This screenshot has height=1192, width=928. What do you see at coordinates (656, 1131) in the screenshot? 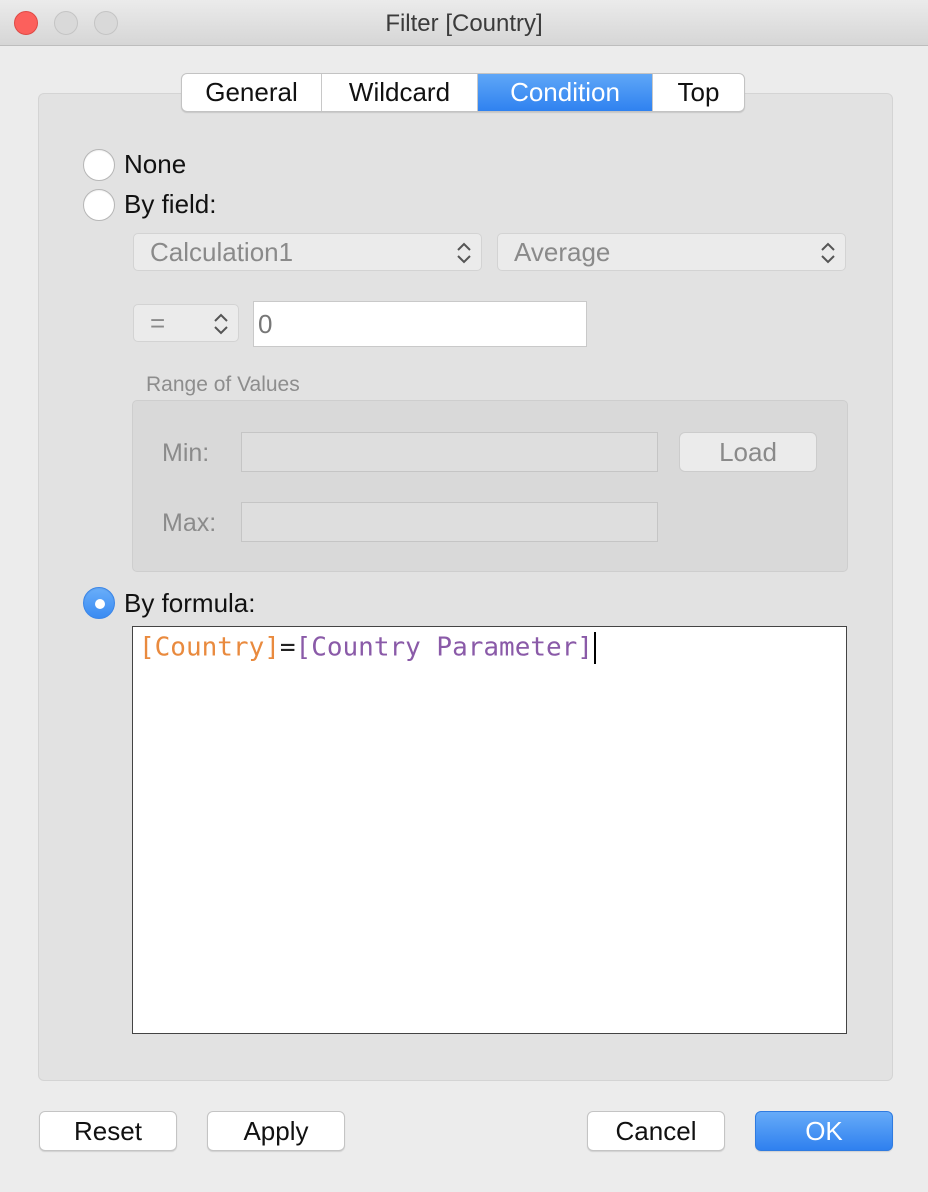
I see `cancel-button: Cancel` at bounding box center [656, 1131].